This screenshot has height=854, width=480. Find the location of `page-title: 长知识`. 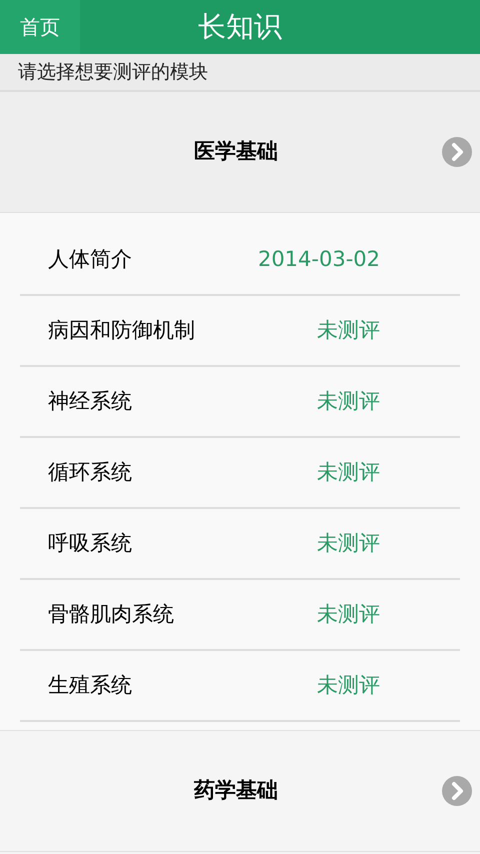

page-title: 长知识 is located at coordinates (240, 27).